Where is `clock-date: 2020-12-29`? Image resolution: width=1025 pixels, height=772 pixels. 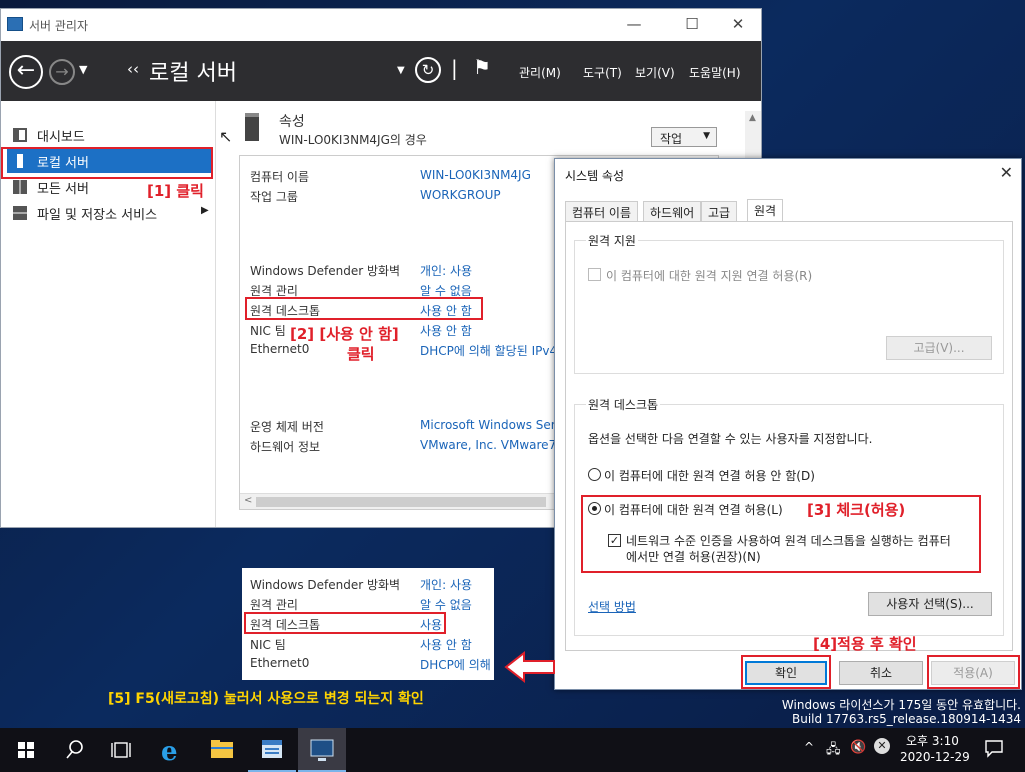 clock-date: 2020-12-29 is located at coordinates (935, 757).